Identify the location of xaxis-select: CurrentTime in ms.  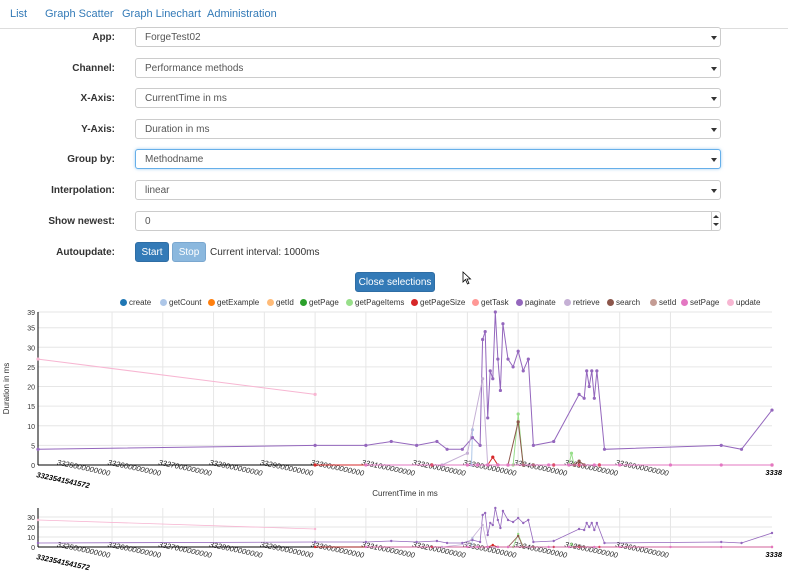
(428, 98).